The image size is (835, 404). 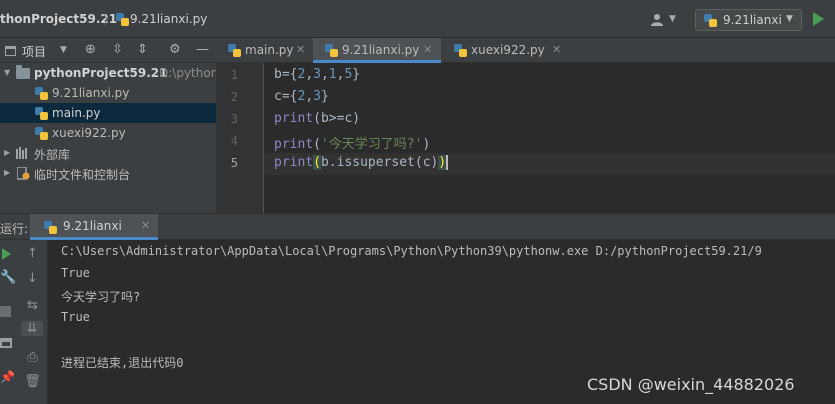 What do you see at coordinates (23, 154) in the screenshot?
I see `library-icon` at bounding box center [23, 154].